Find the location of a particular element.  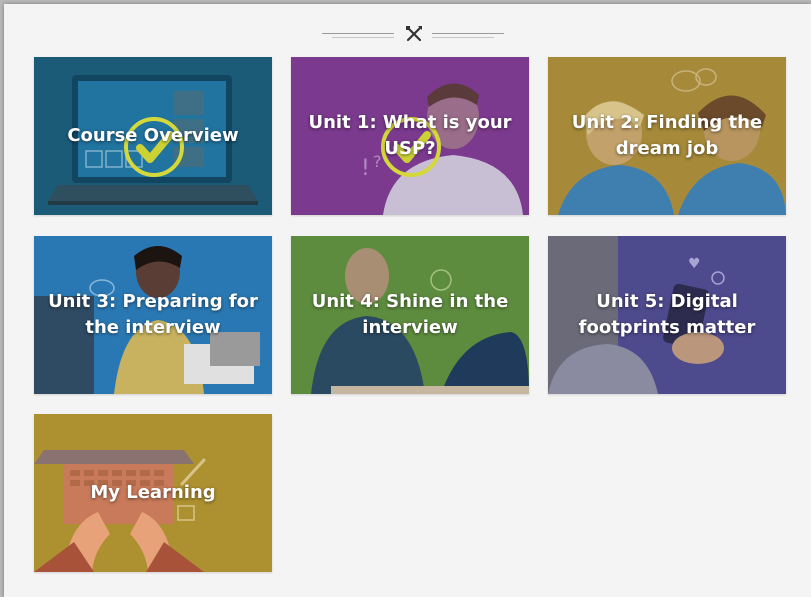

tile-my-learning: My Learning is located at coordinates (153, 493).